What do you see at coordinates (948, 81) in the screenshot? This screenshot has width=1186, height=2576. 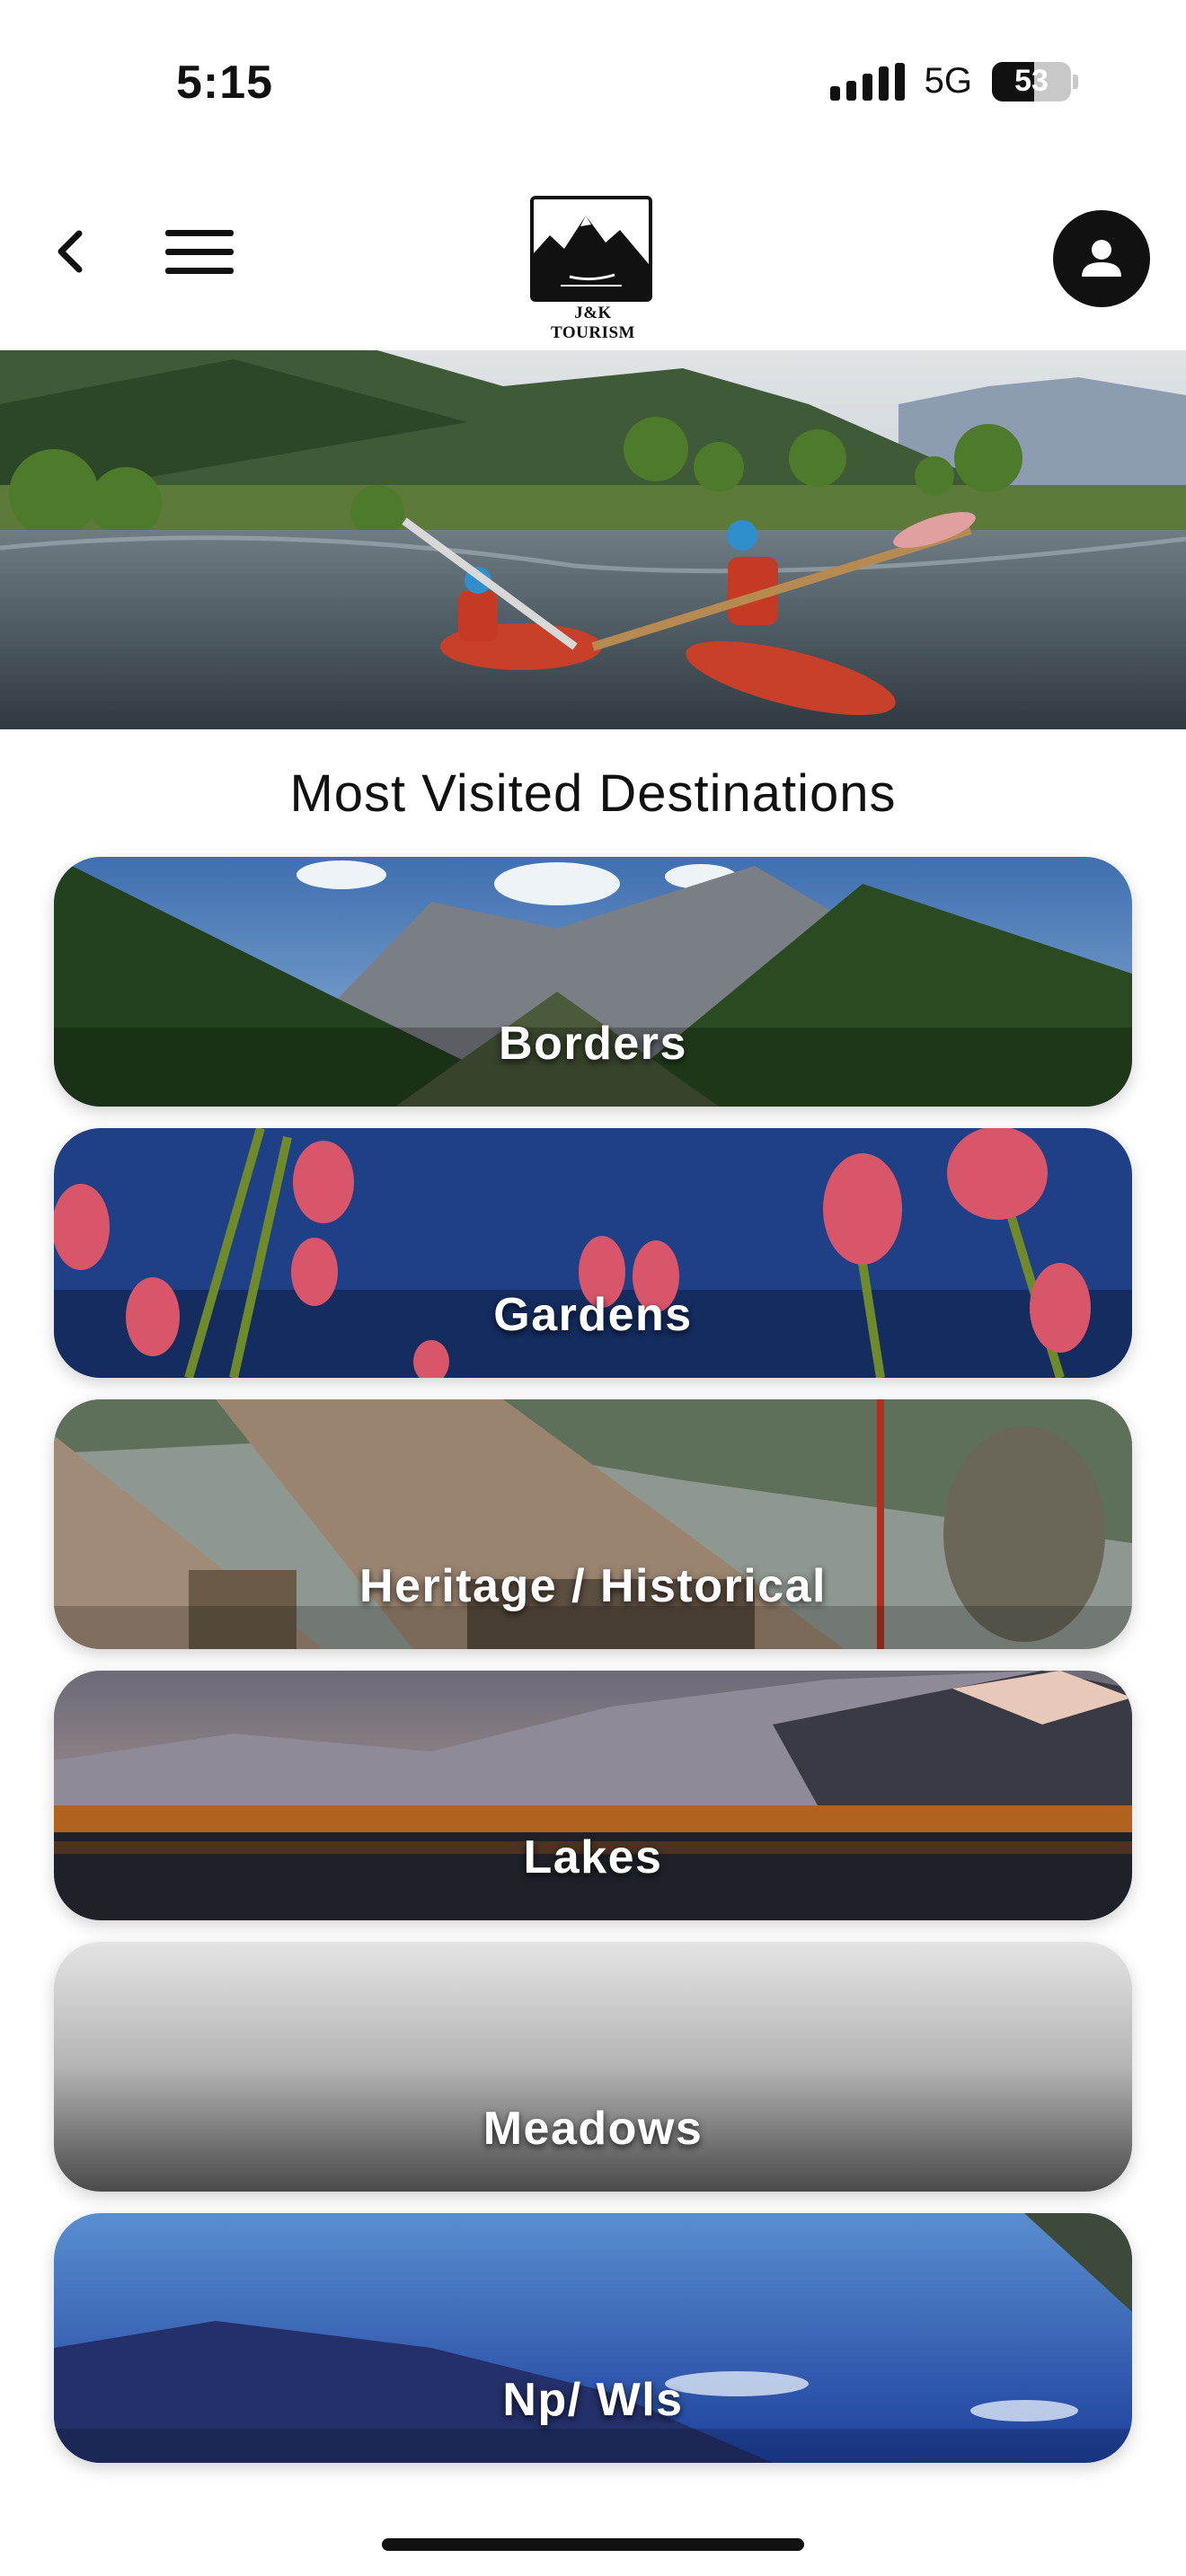 I see `network-type: 5G` at bounding box center [948, 81].